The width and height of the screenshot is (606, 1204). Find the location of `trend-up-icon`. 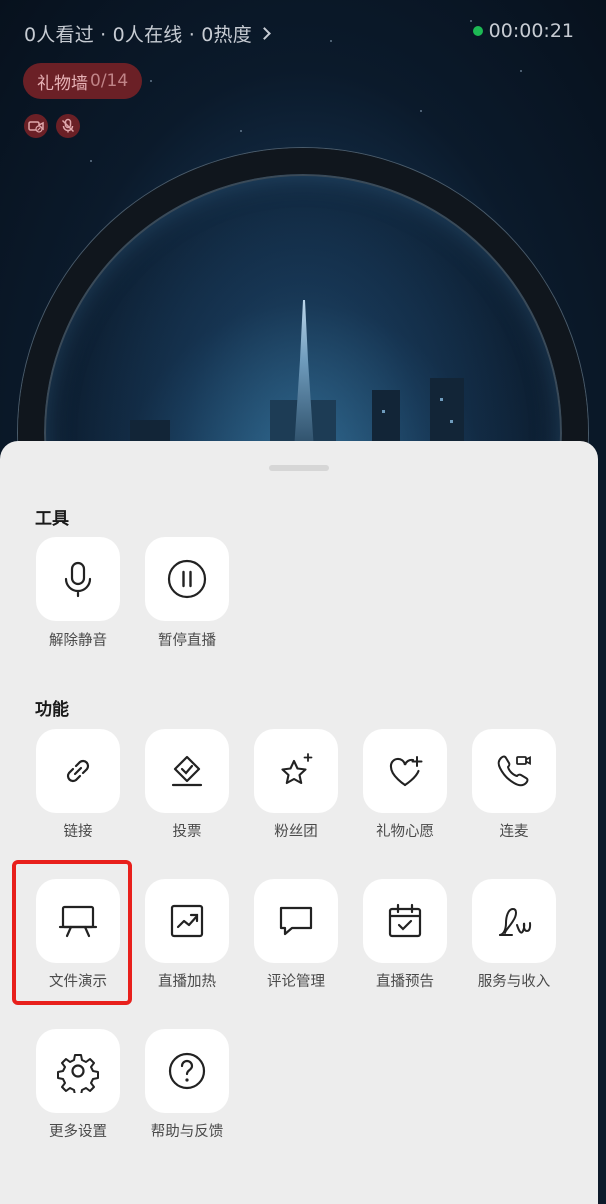

trend-up-icon is located at coordinates (187, 921).